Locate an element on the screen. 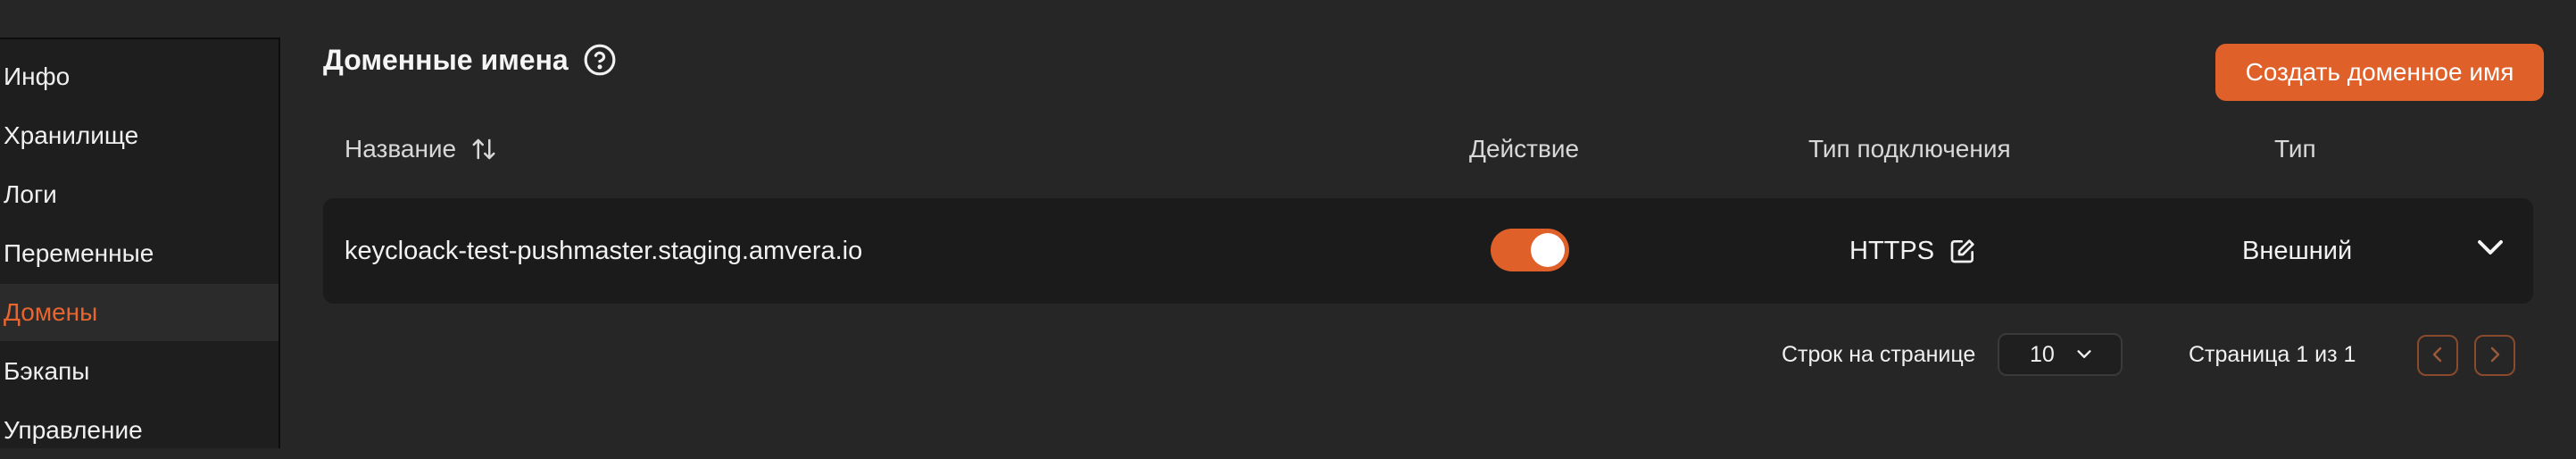 The width and height of the screenshot is (2576, 459). page-header: Доменные имена is located at coordinates (470, 60).